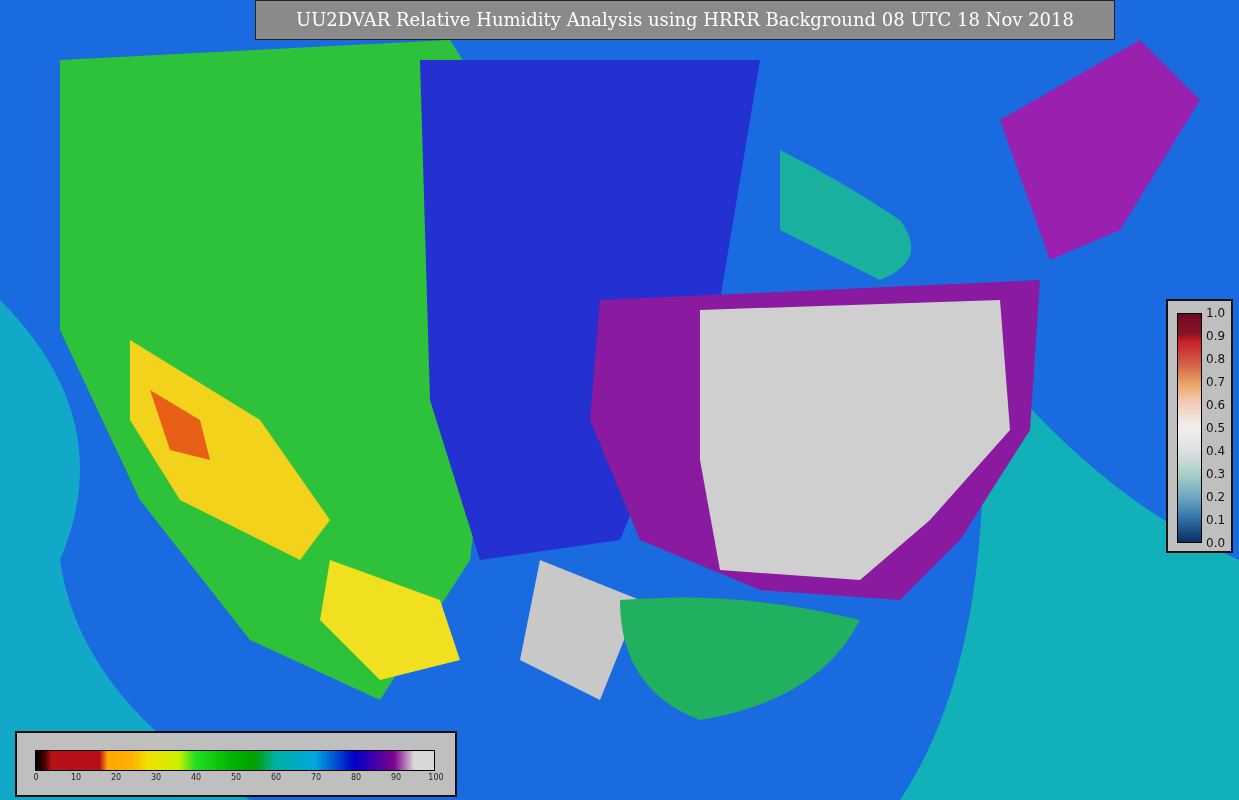 The width and height of the screenshot is (1239, 800). Describe the element at coordinates (1216, 359) in the screenshot. I see `tick-label: 0.8` at that location.